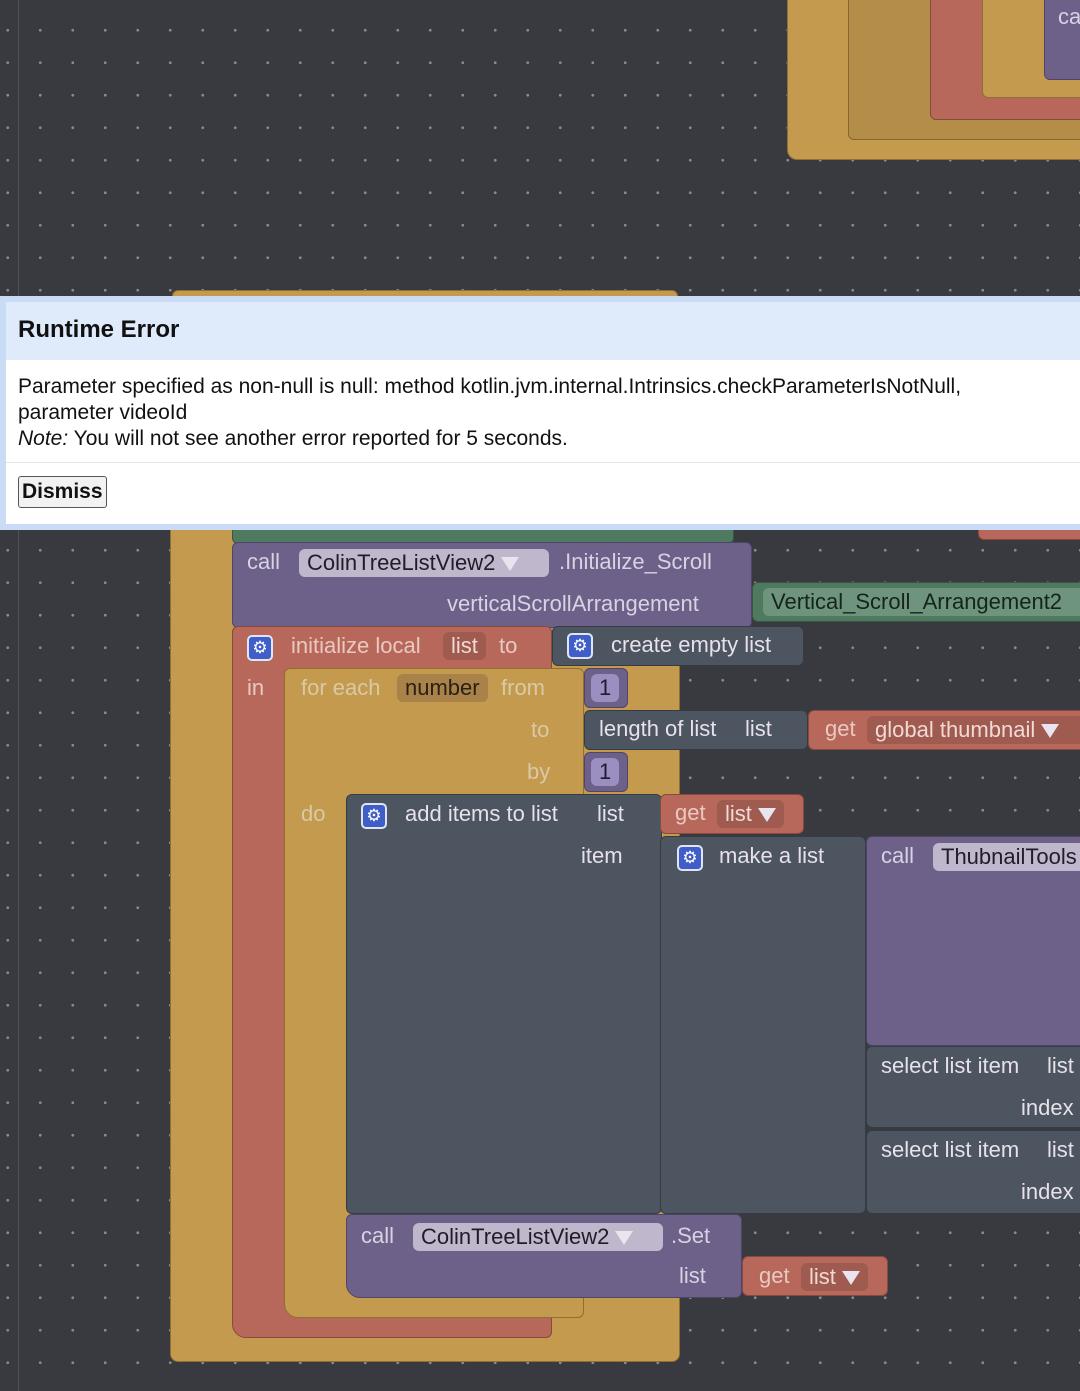  Describe the element at coordinates (692, 1275) in the screenshot. I see `param-label: list` at that location.